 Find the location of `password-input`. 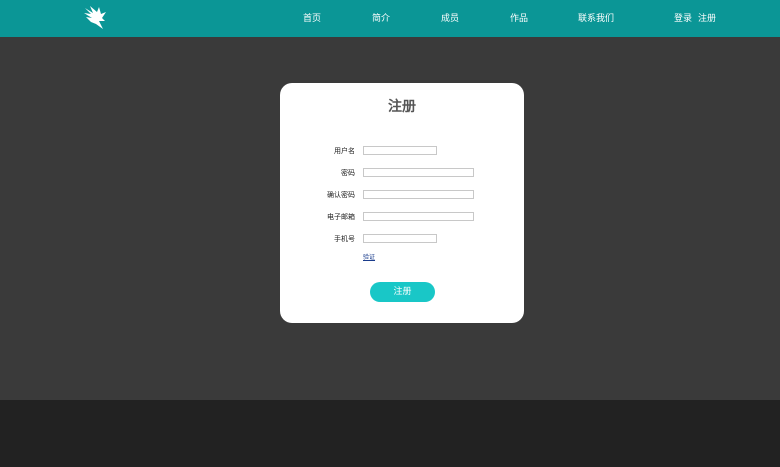

password-input is located at coordinates (418, 172).